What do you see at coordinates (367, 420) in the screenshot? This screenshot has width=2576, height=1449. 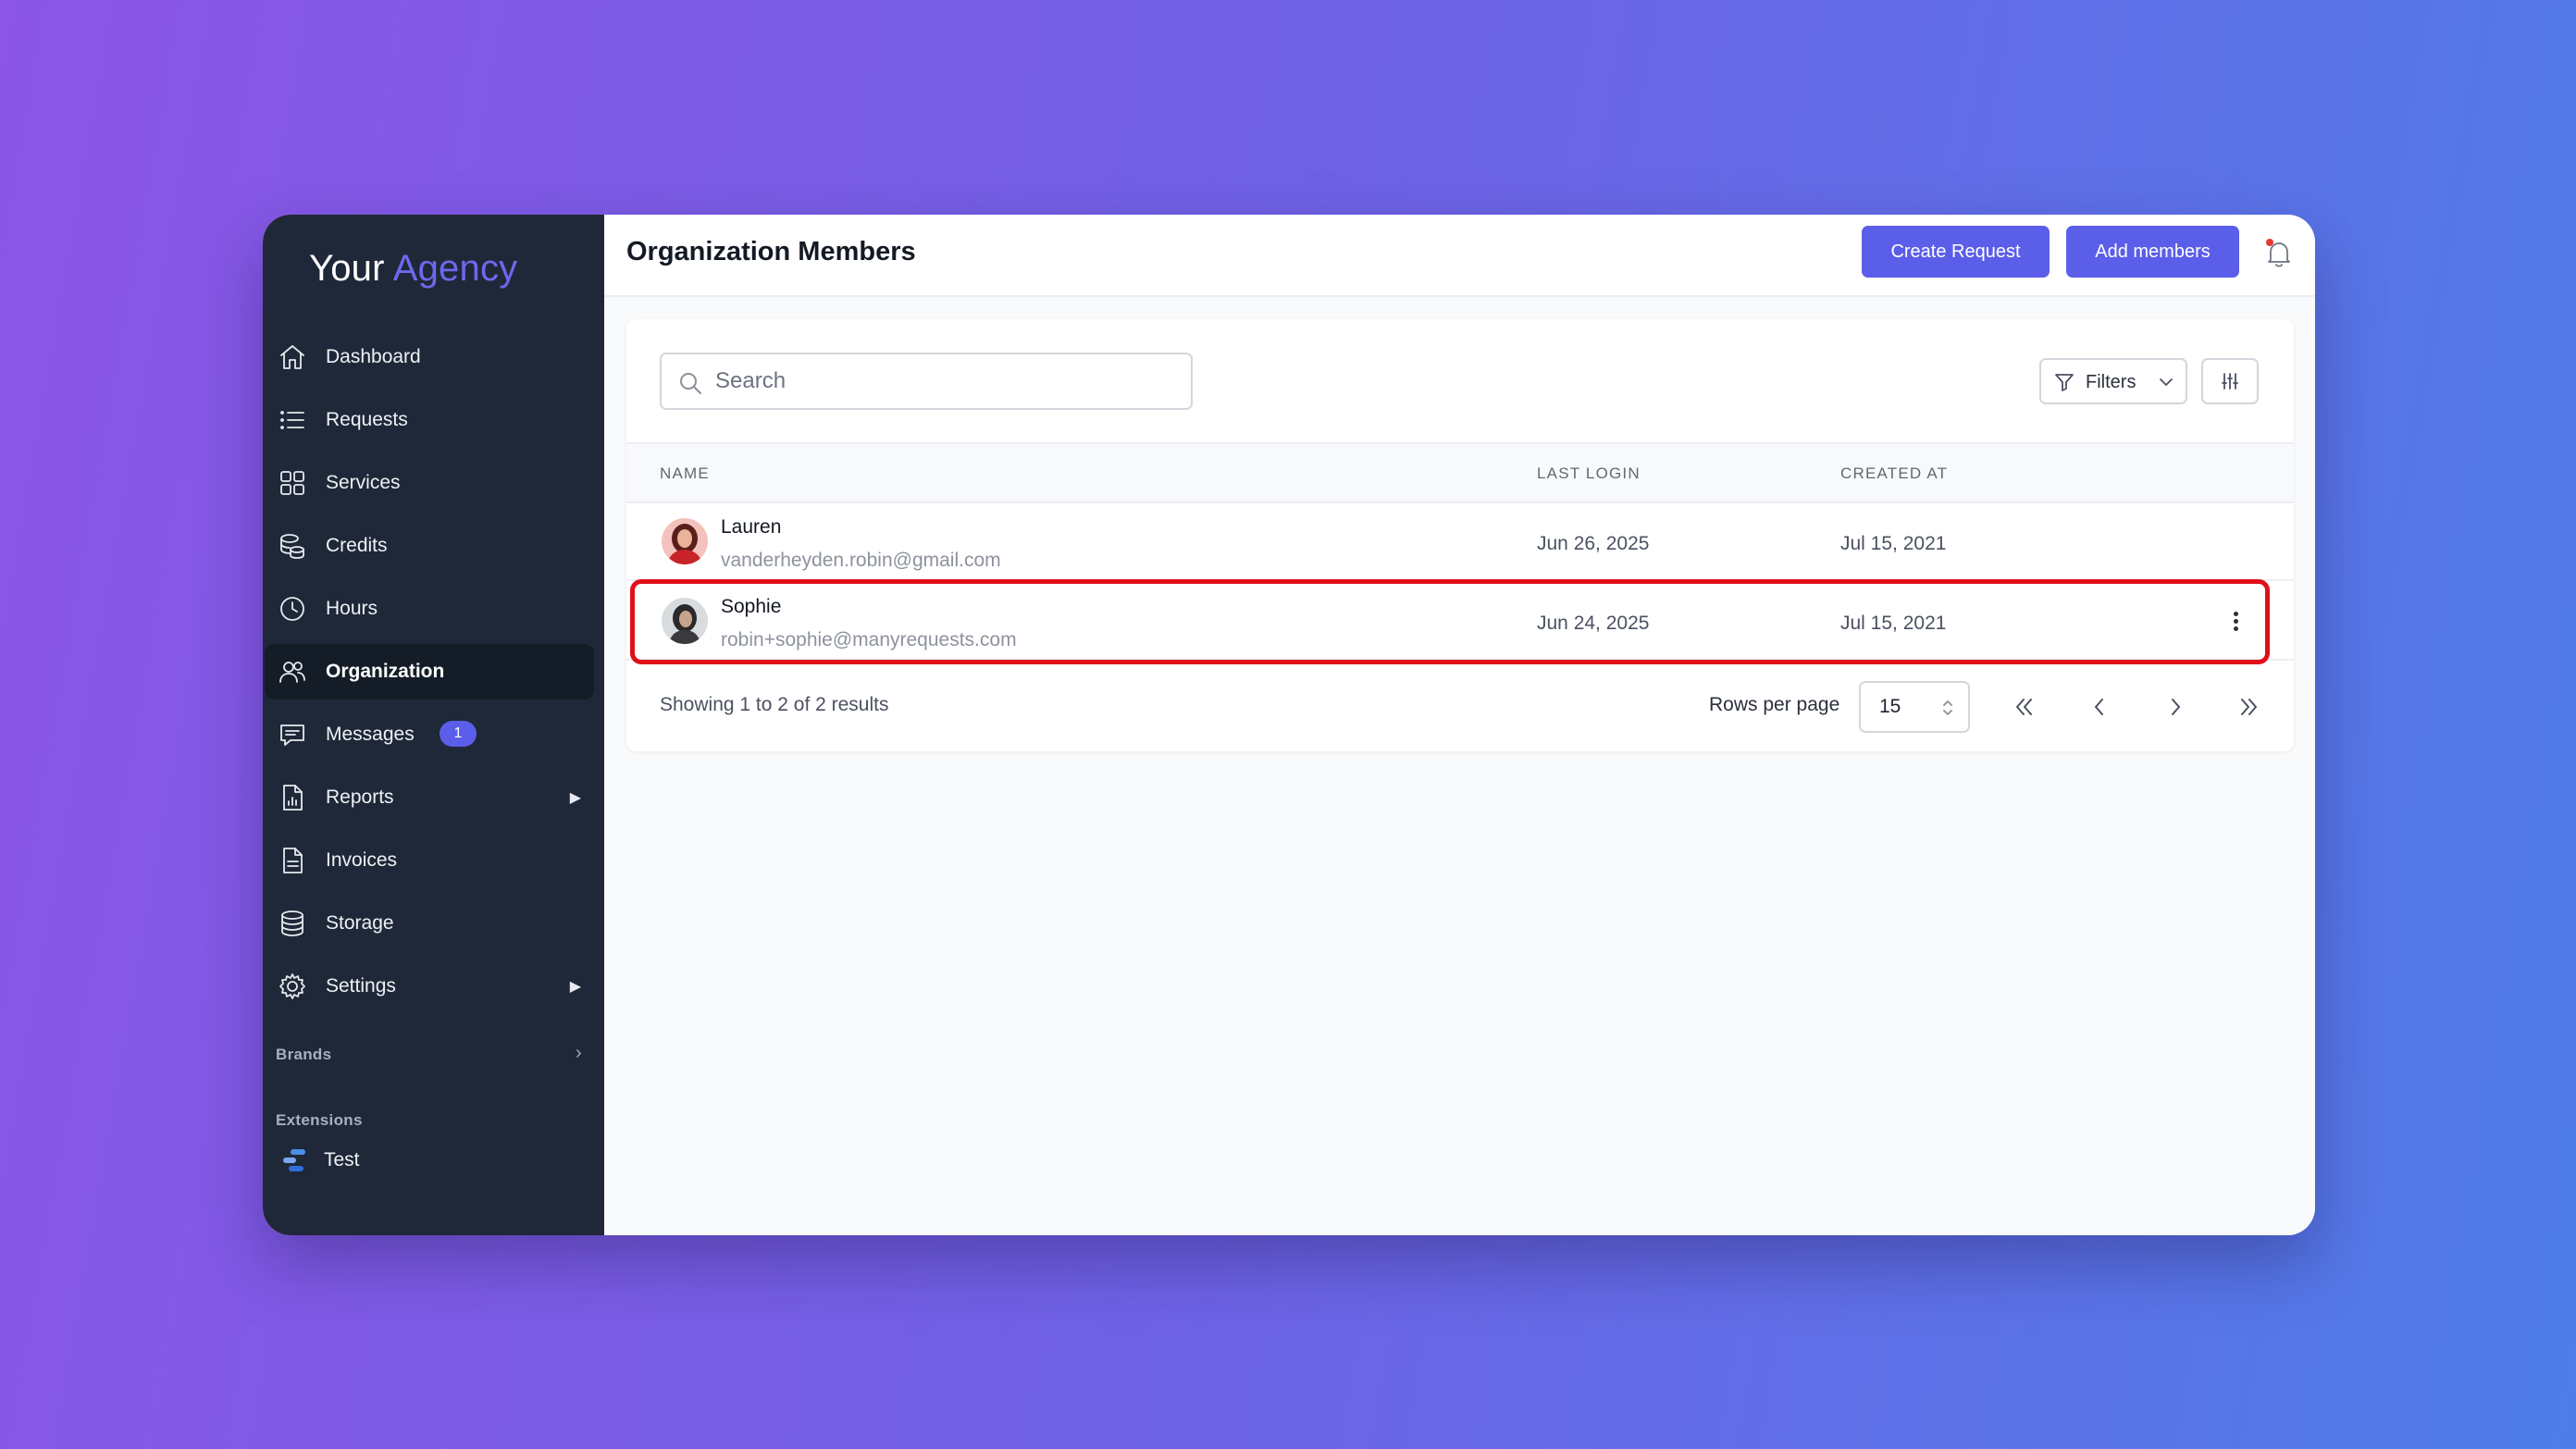 I see `sidebar-item-label: Requests` at bounding box center [367, 420].